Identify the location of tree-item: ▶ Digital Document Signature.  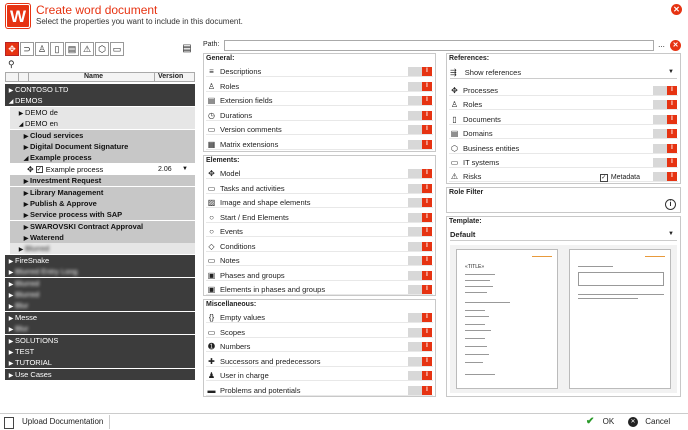
(102, 146).